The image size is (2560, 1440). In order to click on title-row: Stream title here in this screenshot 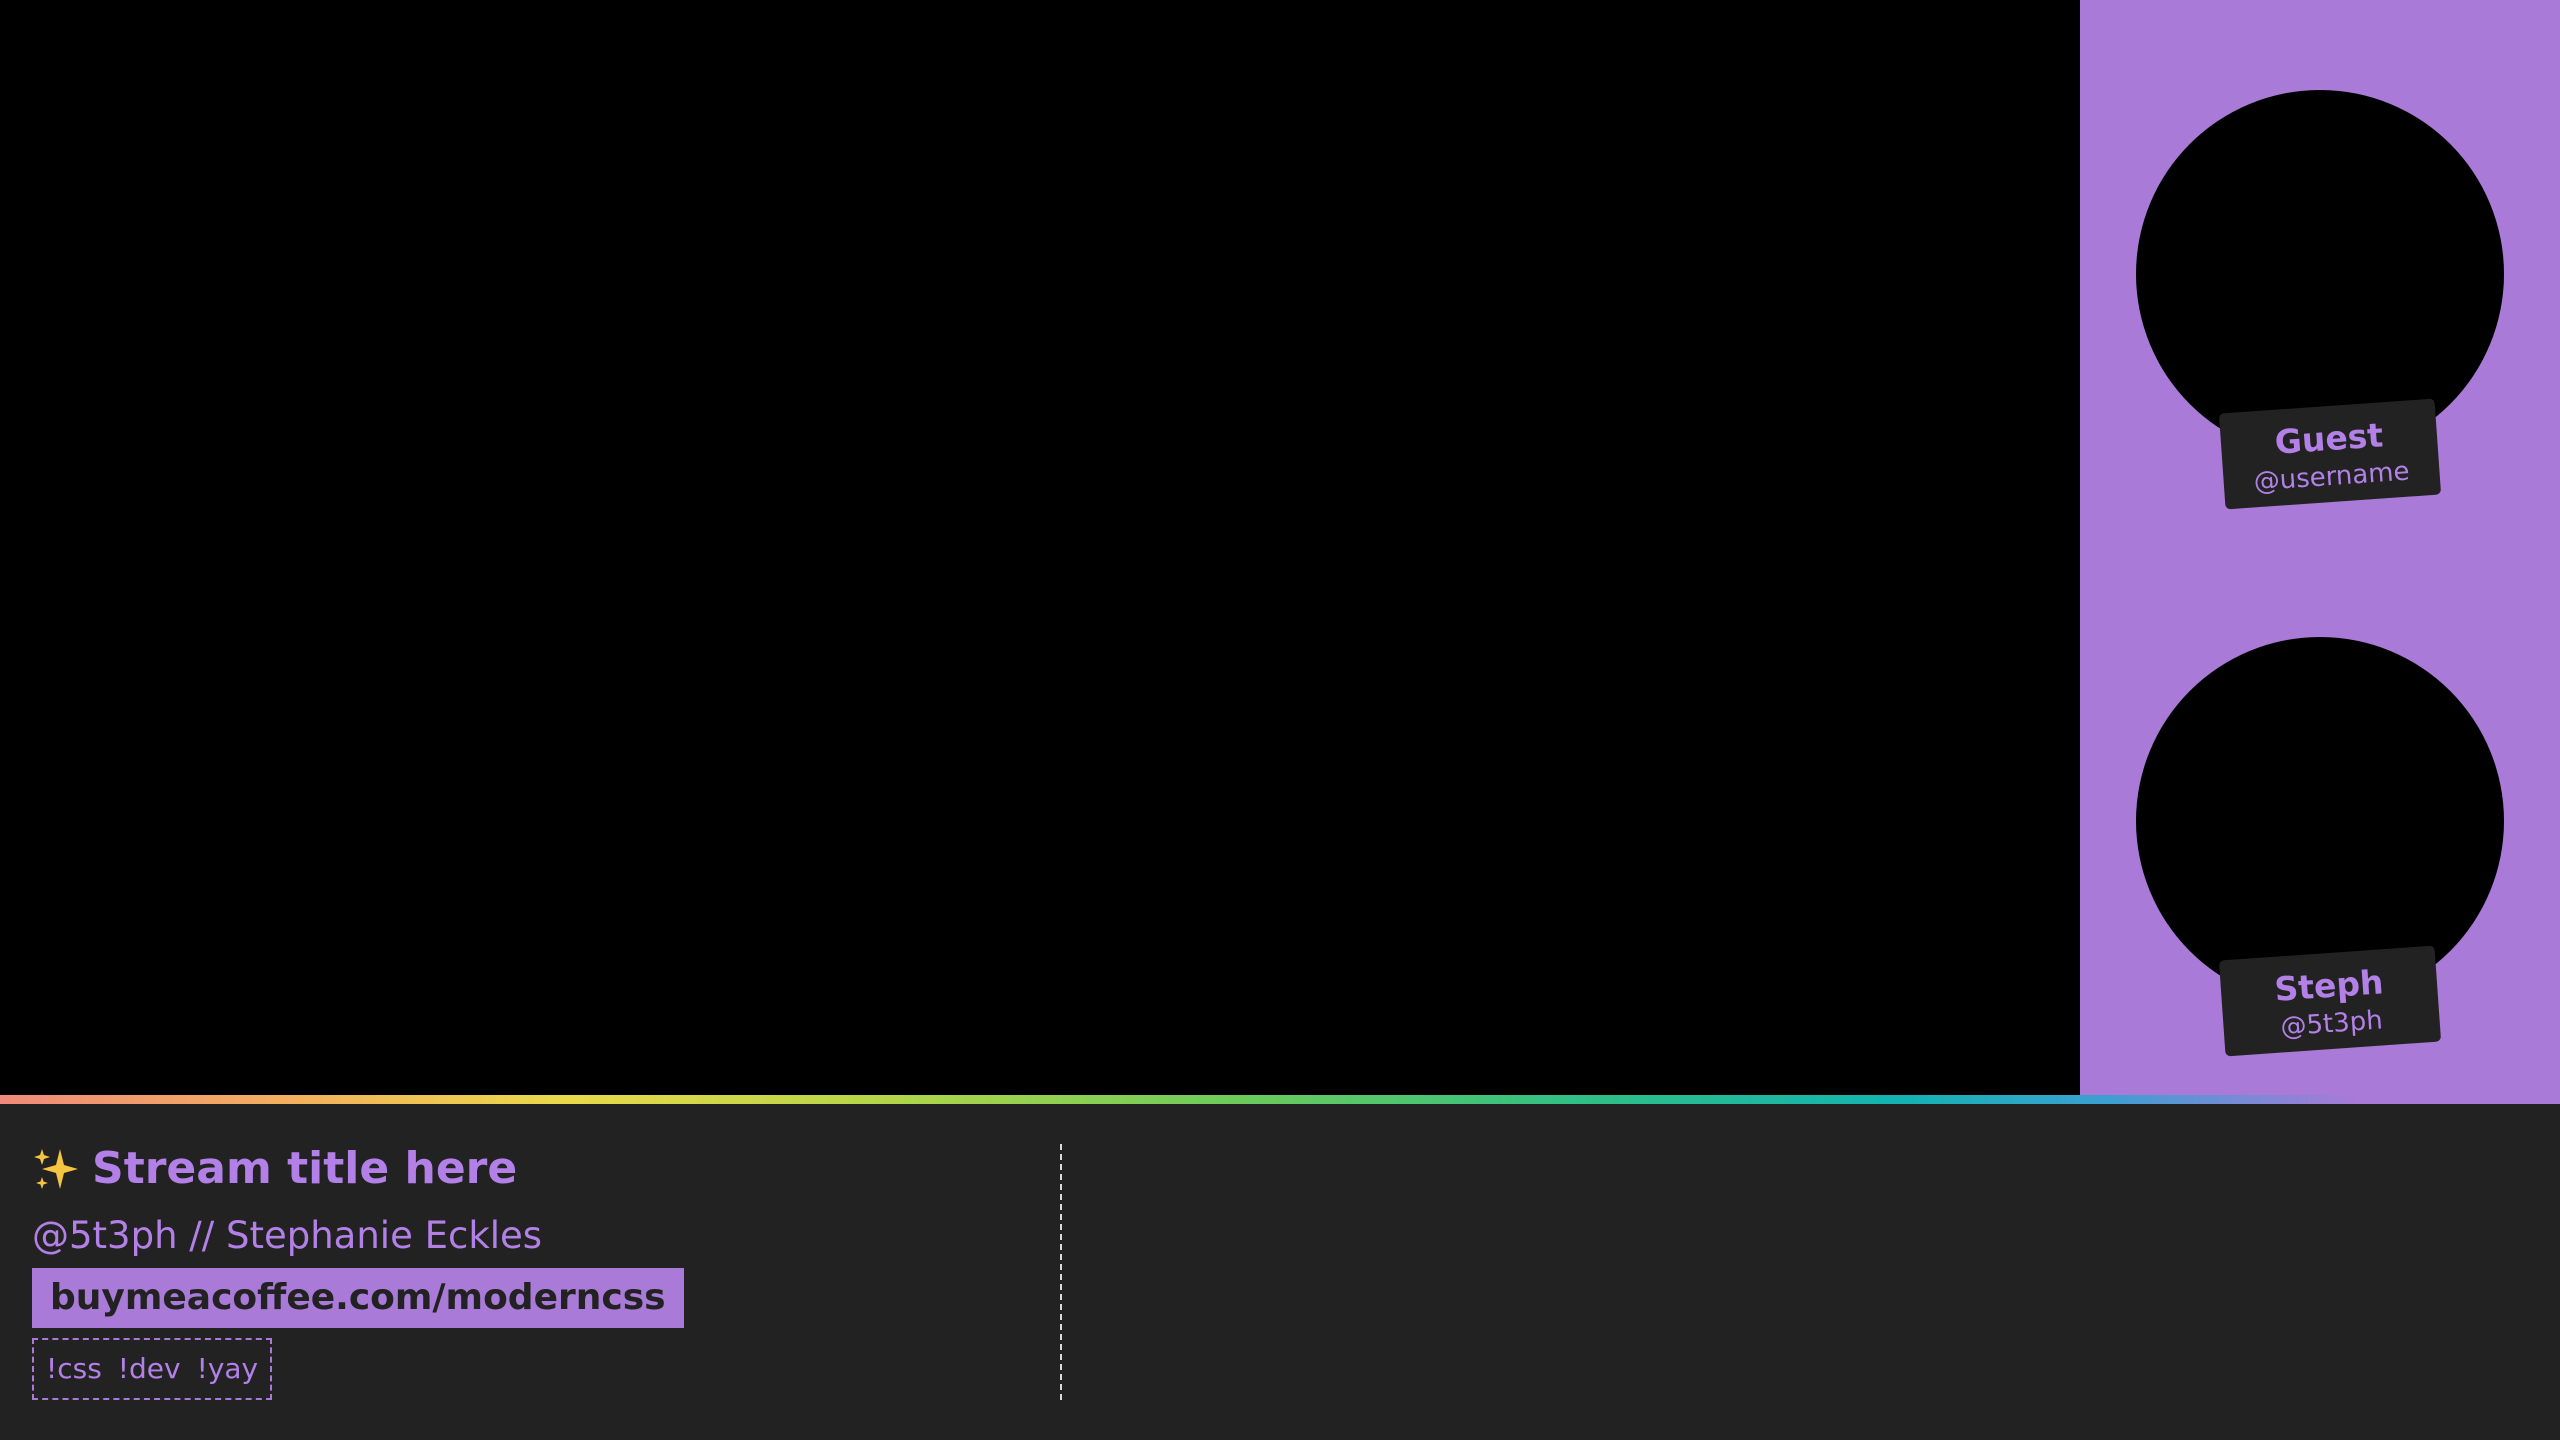, I will do `click(358, 1169)`.